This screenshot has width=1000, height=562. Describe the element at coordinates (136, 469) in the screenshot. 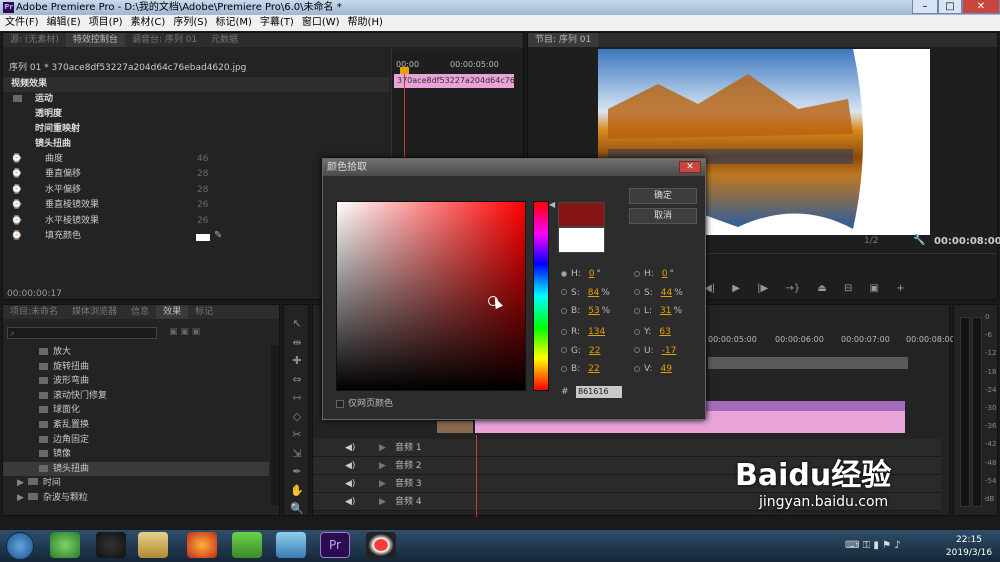

I see `effect-list-item: 镜头扭曲` at that location.